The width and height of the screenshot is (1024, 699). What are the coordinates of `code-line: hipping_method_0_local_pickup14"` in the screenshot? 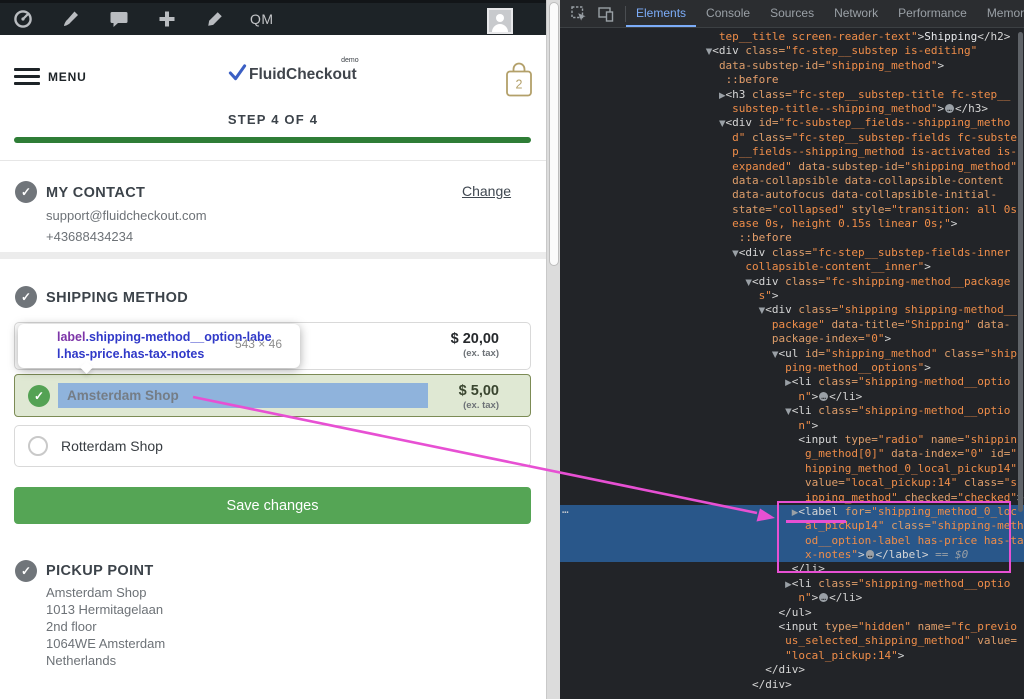 It's located at (792, 469).